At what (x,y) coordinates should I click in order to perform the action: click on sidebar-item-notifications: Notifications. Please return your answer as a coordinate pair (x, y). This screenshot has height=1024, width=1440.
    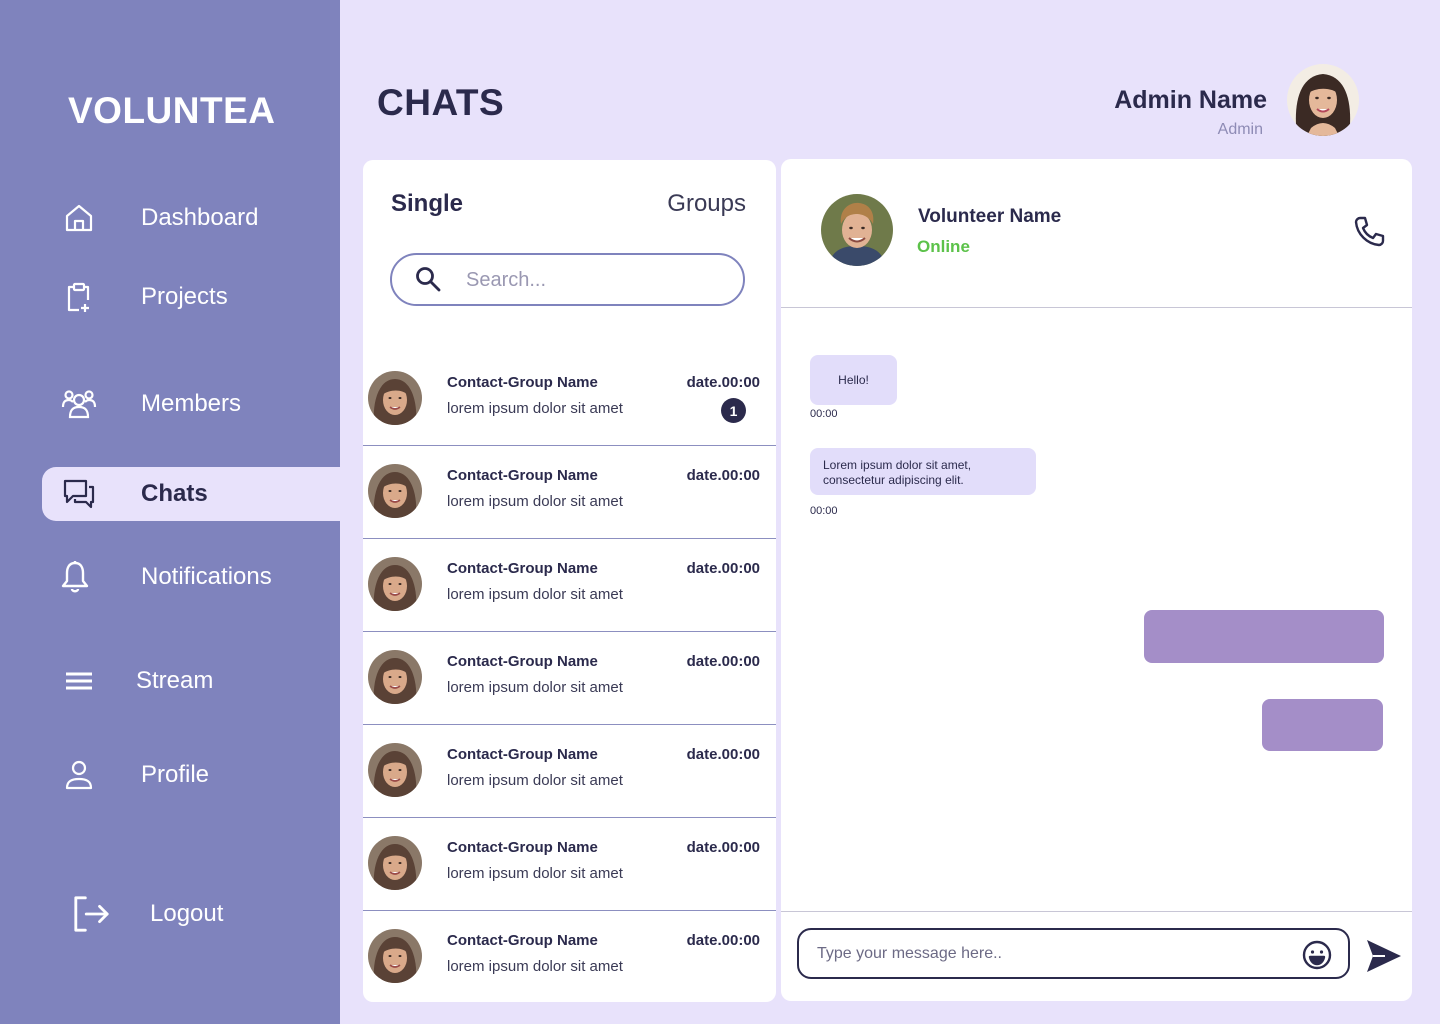
    Looking at the image, I should click on (170, 577).